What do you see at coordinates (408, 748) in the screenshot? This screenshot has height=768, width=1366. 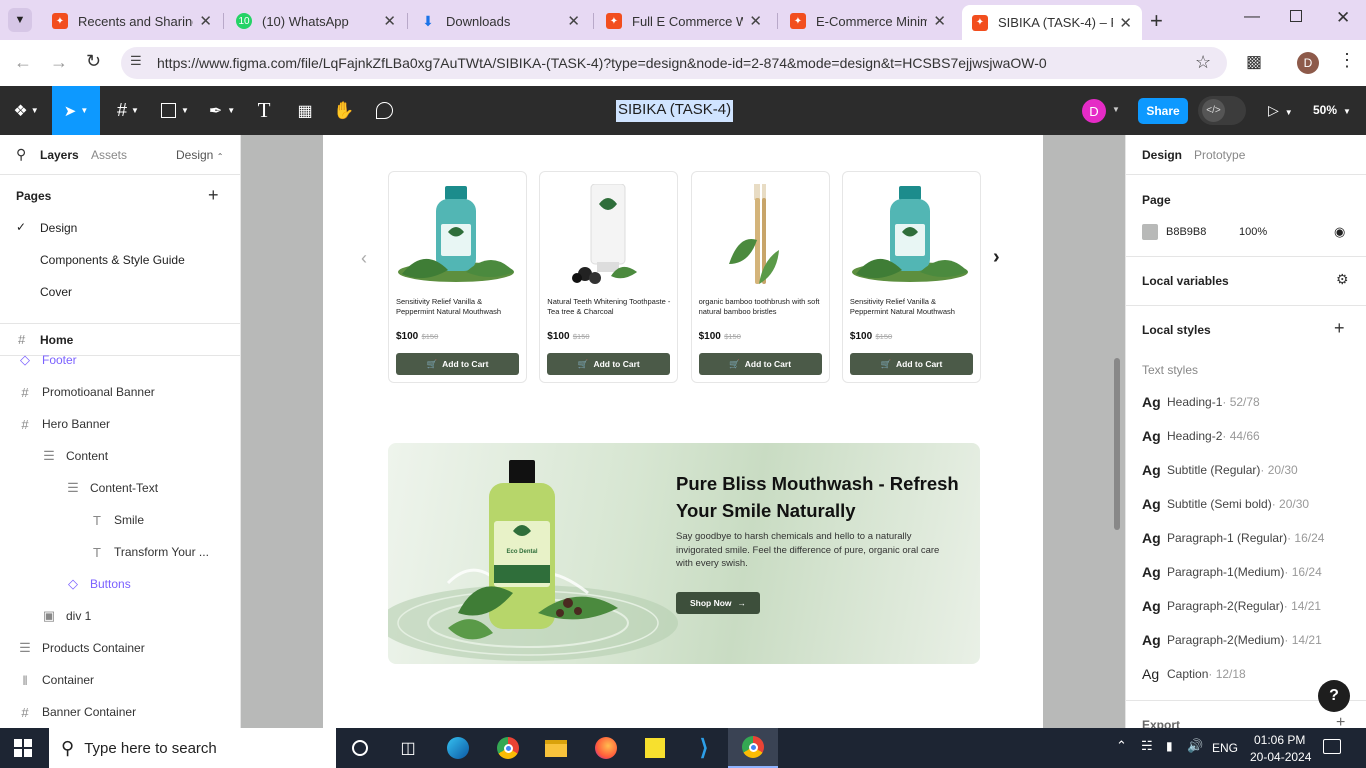 I see `task-view-icon: ◫` at bounding box center [408, 748].